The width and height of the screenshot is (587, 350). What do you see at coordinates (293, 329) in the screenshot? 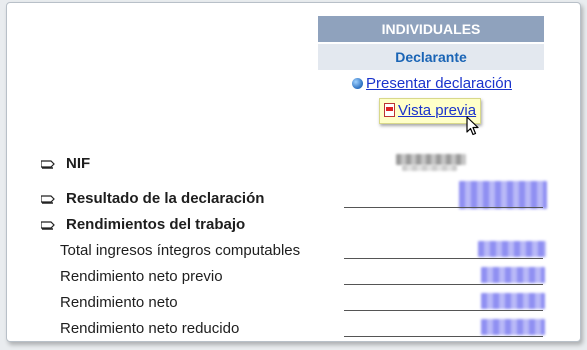
I see `row-neto-reducido: Rendimiento neto reducido` at bounding box center [293, 329].